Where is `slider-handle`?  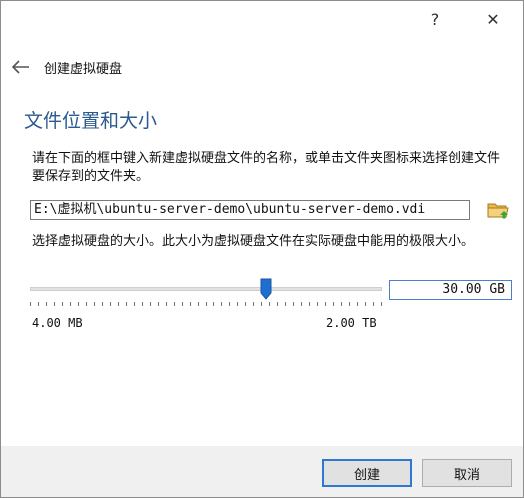 slider-handle is located at coordinates (266, 289).